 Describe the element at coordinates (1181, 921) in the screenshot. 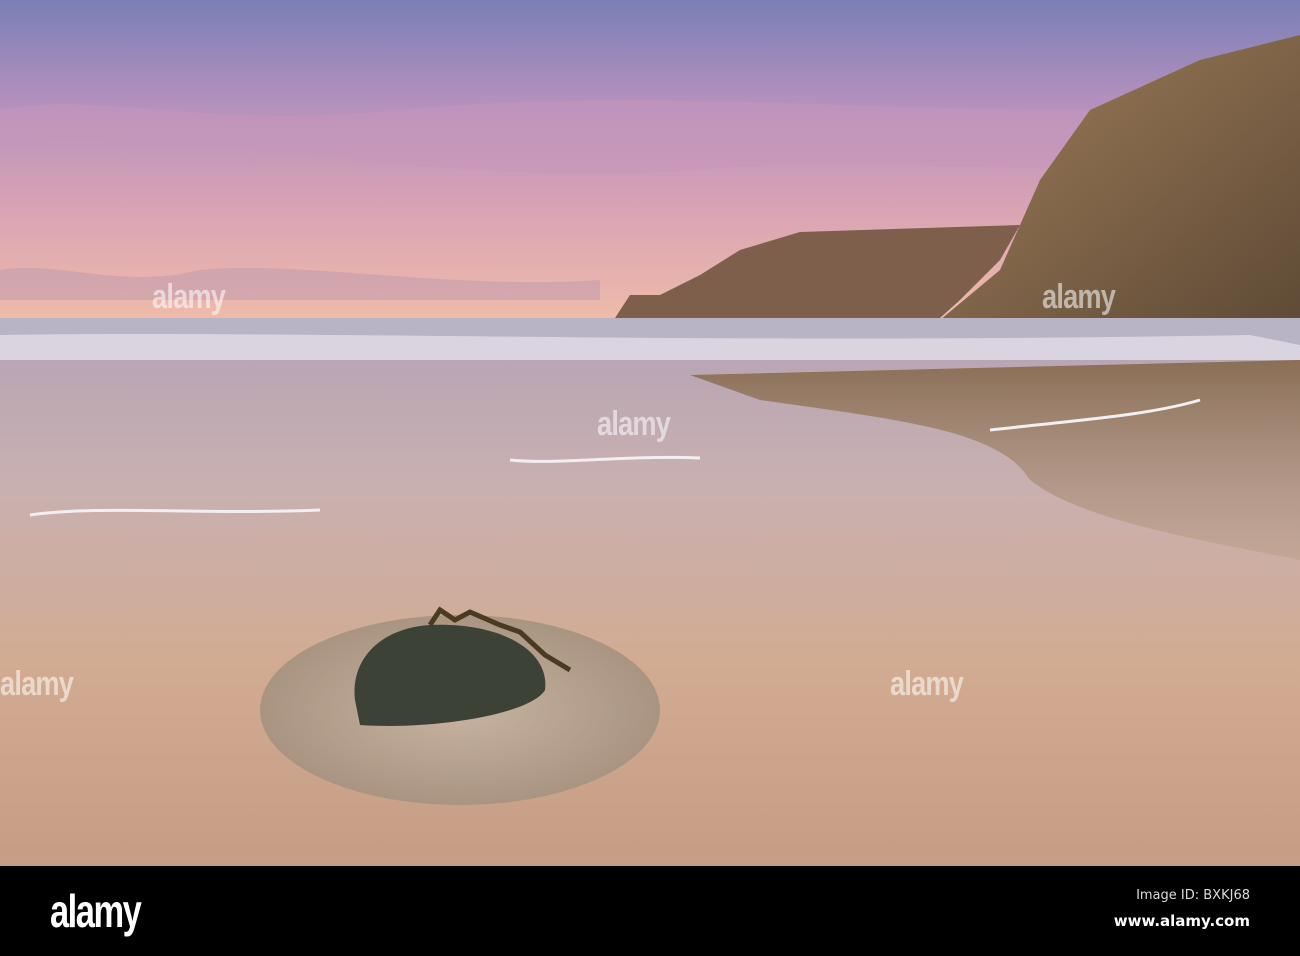

I see `site-url: www.alamy.com` at that location.